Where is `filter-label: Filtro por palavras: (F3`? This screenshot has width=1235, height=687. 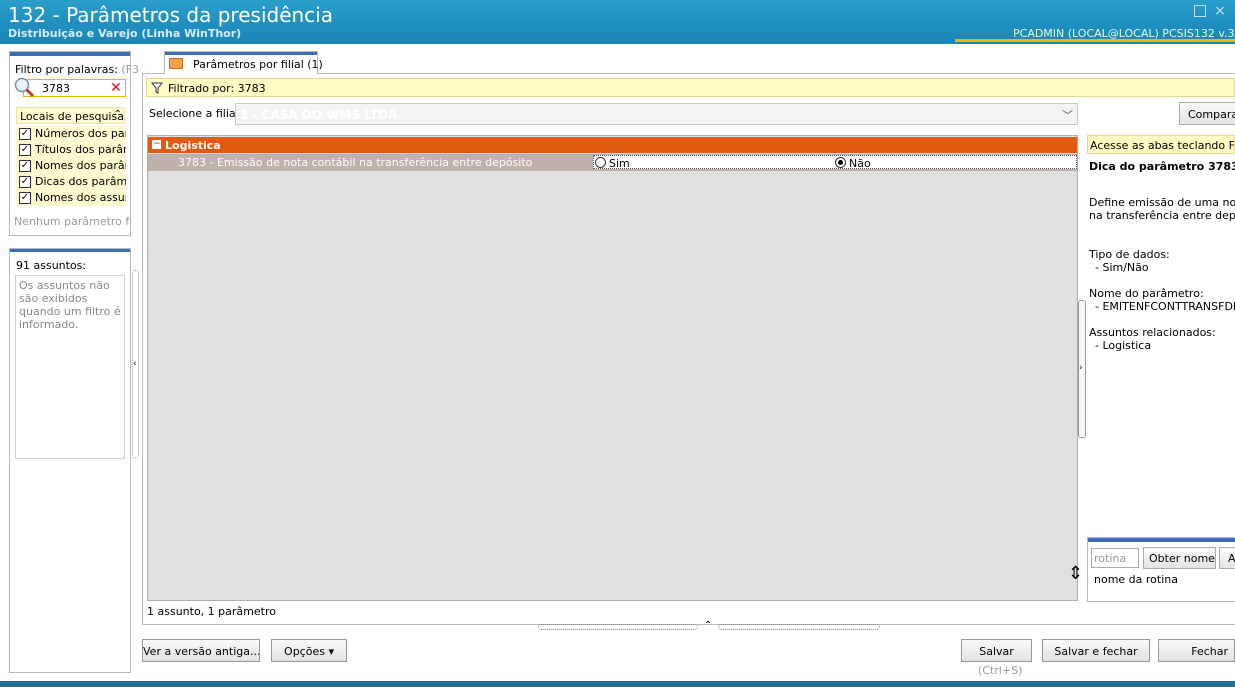
filter-label: Filtro por palavras: (F3 is located at coordinates (77, 69).